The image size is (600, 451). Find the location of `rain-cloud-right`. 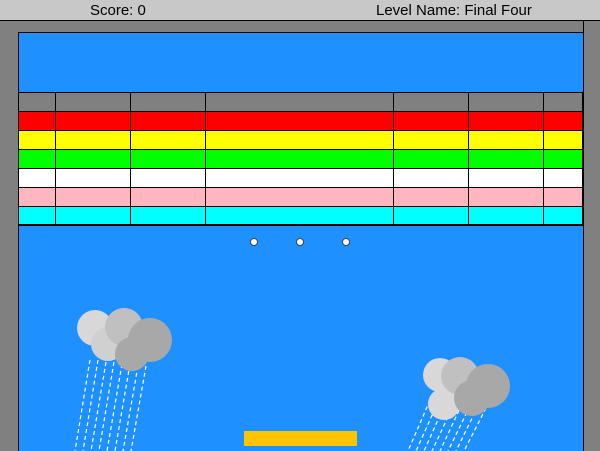

rain-cloud-right is located at coordinates (458, 404).